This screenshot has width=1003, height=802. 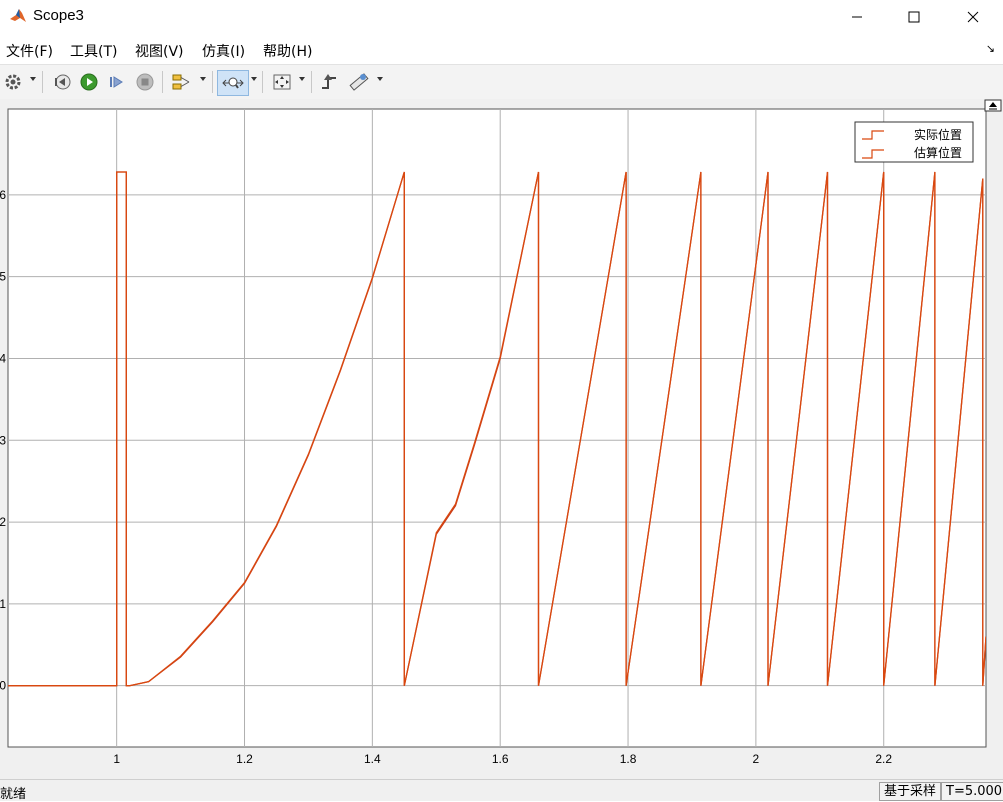 I want to click on sampling-mode-text: 基于采样, so click(x=910, y=791).